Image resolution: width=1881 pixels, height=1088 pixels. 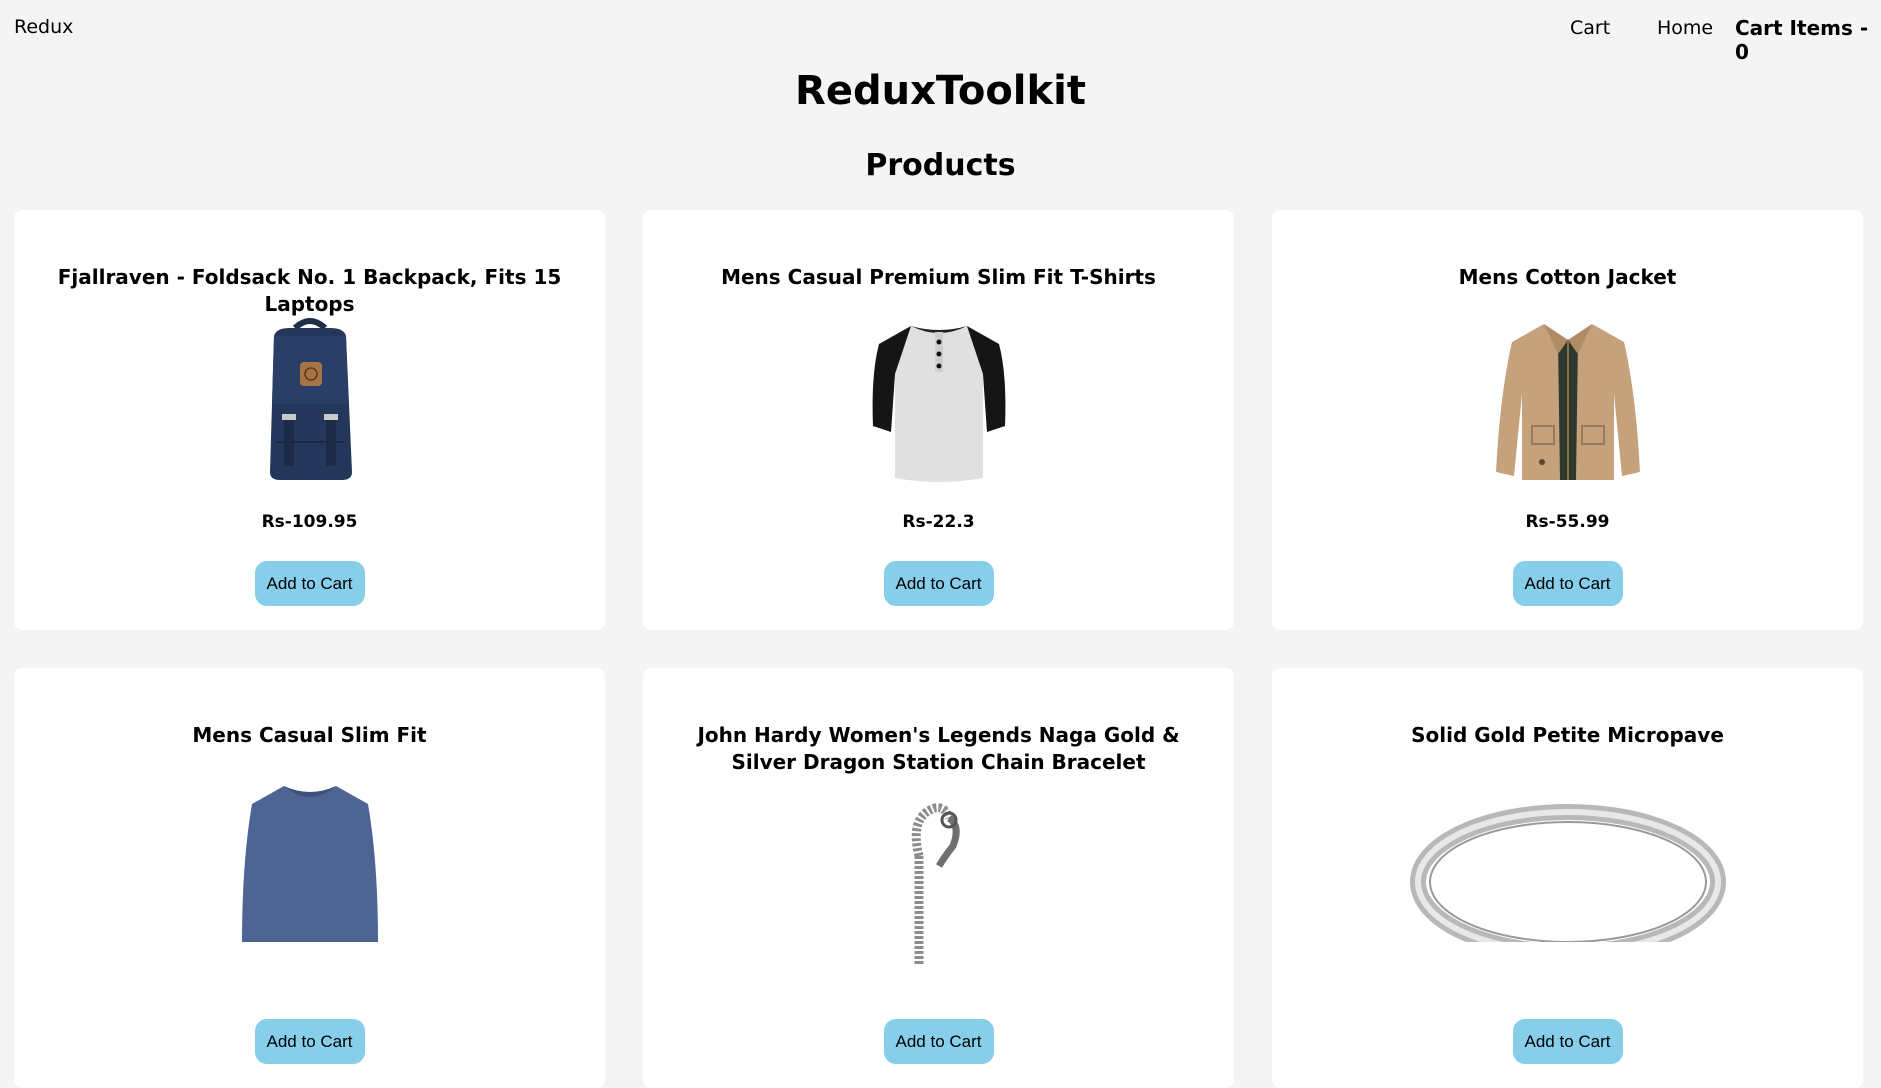 I want to click on longsleeve-shirt-image, so click(x=310, y=857).